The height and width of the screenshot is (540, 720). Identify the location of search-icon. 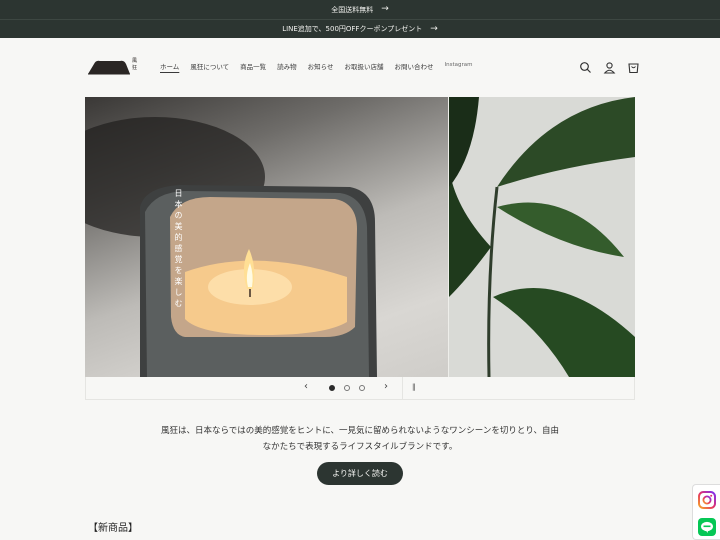
(585, 66).